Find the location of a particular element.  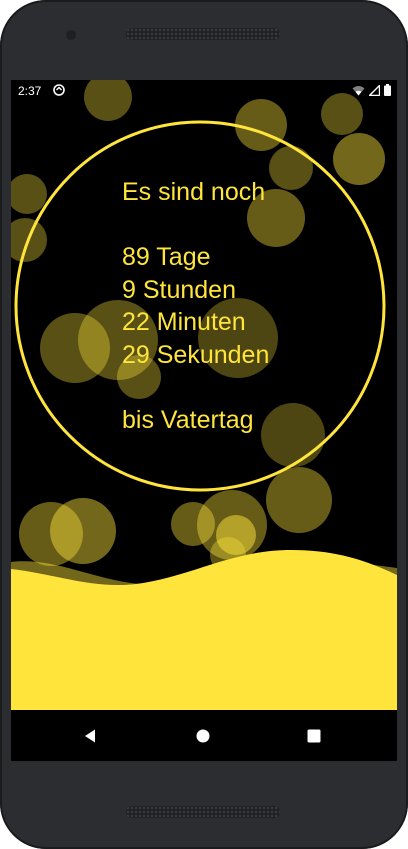

back-icon is located at coordinates (91, 736).